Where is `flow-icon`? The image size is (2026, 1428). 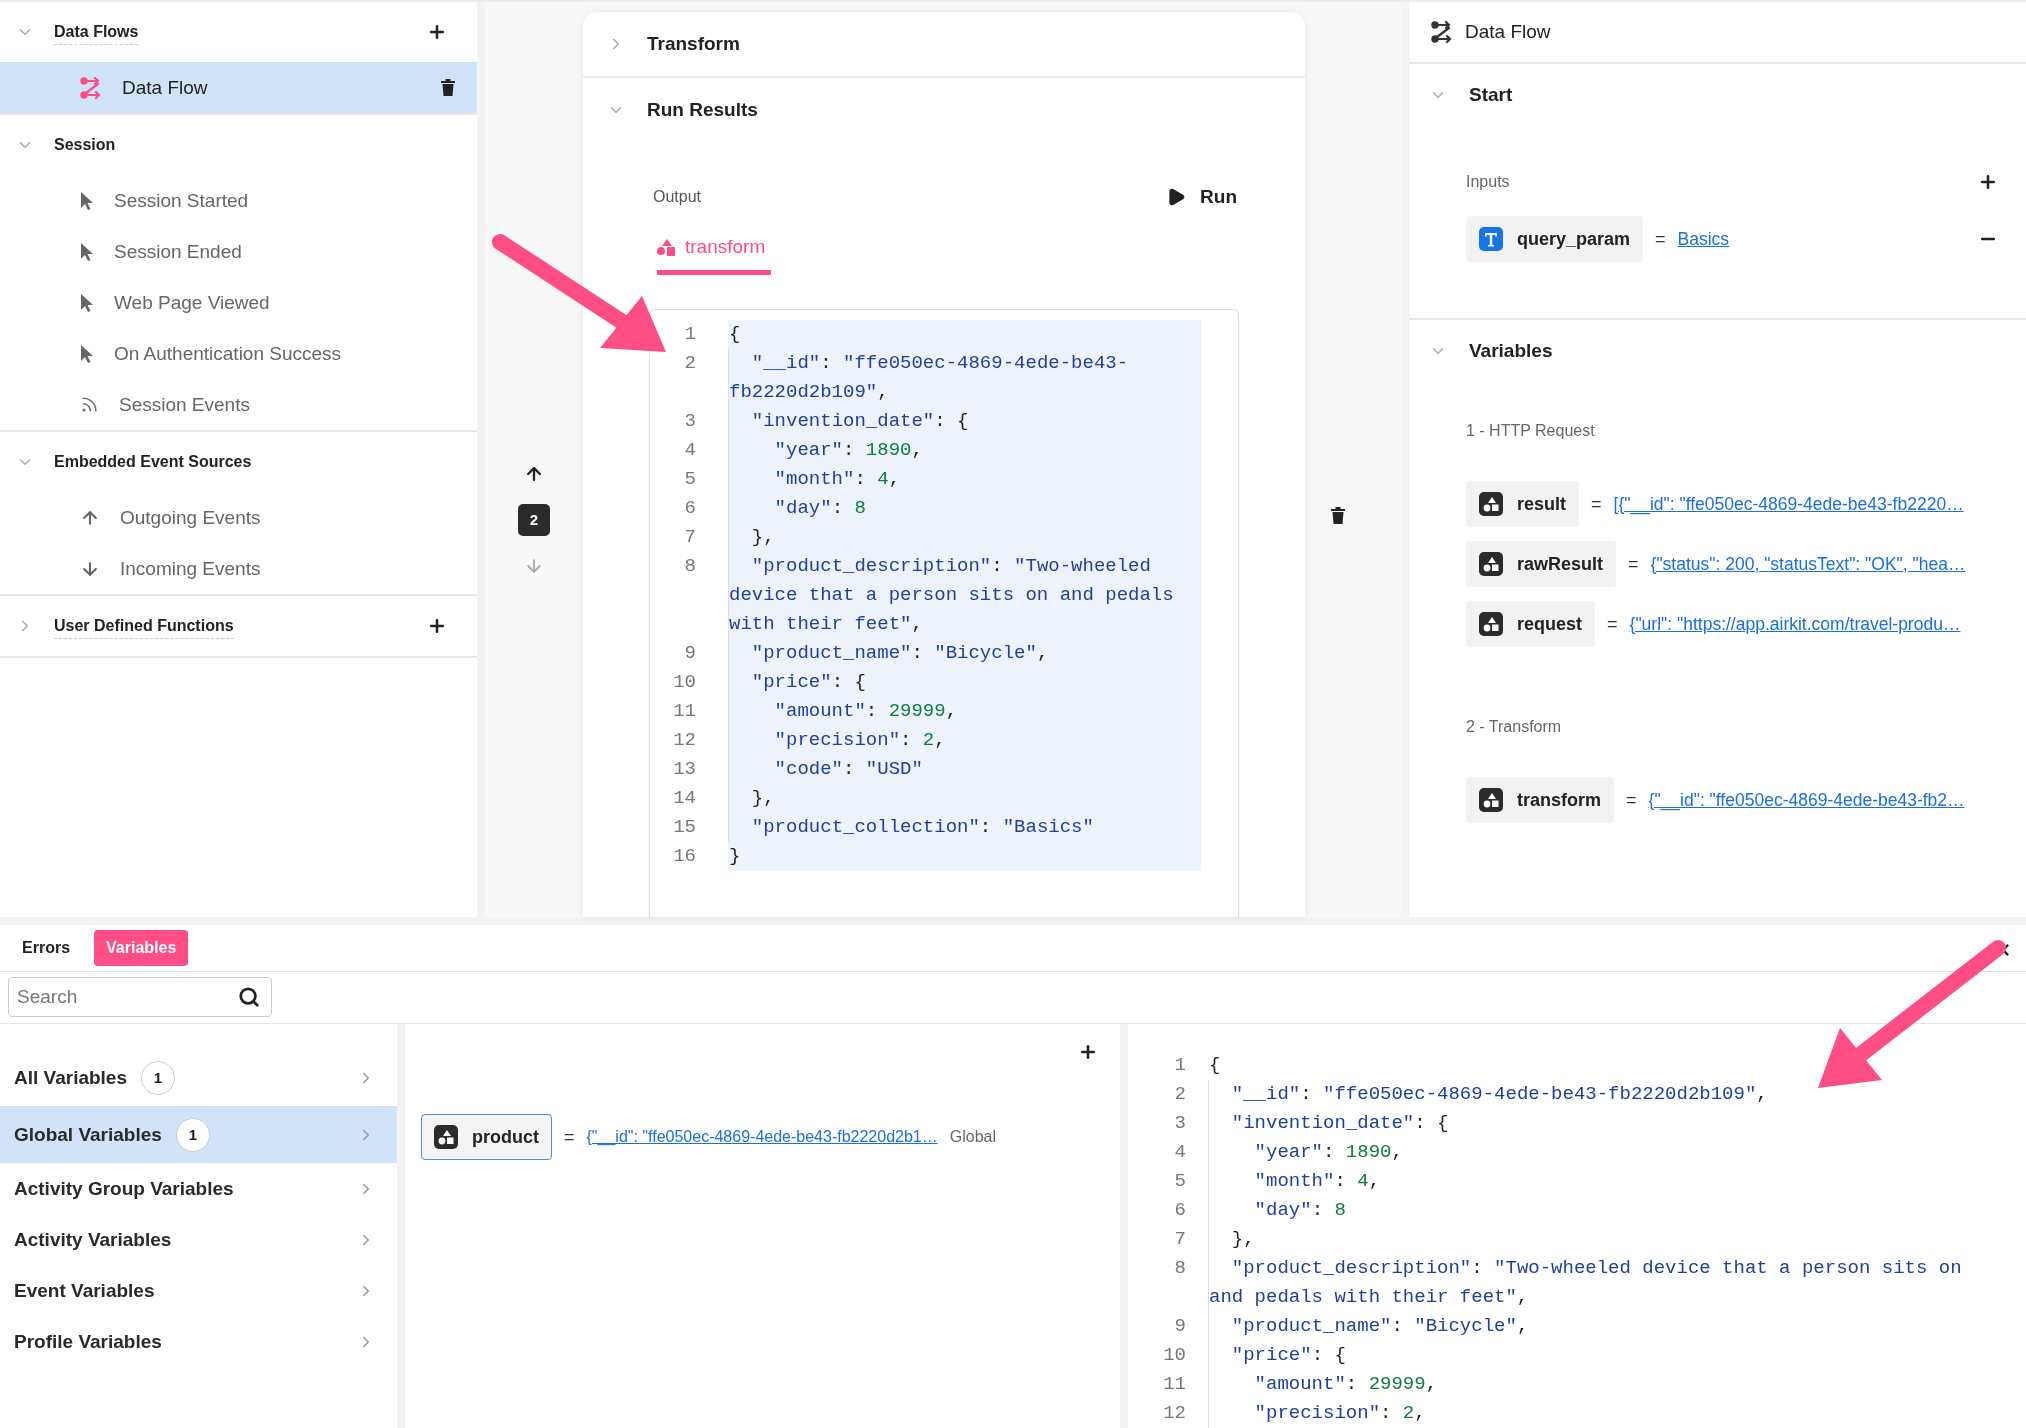 flow-icon is located at coordinates (91, 87).